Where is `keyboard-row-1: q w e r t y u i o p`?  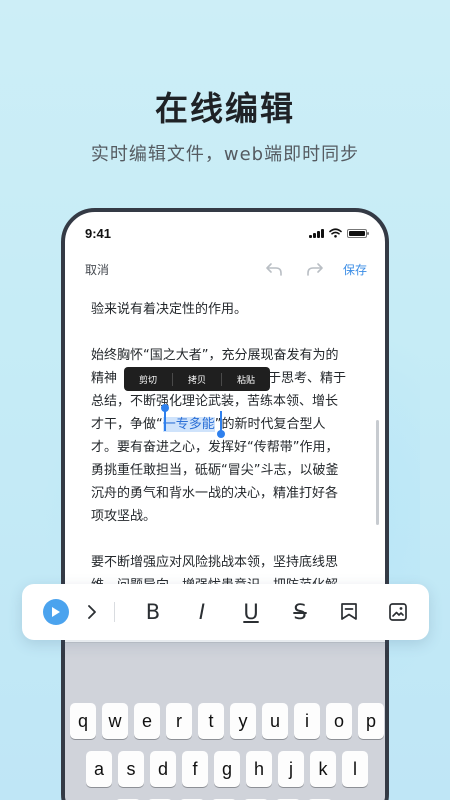 keyboard-row-1: q w e r t y u i o p is located at coordinates (227, 721).